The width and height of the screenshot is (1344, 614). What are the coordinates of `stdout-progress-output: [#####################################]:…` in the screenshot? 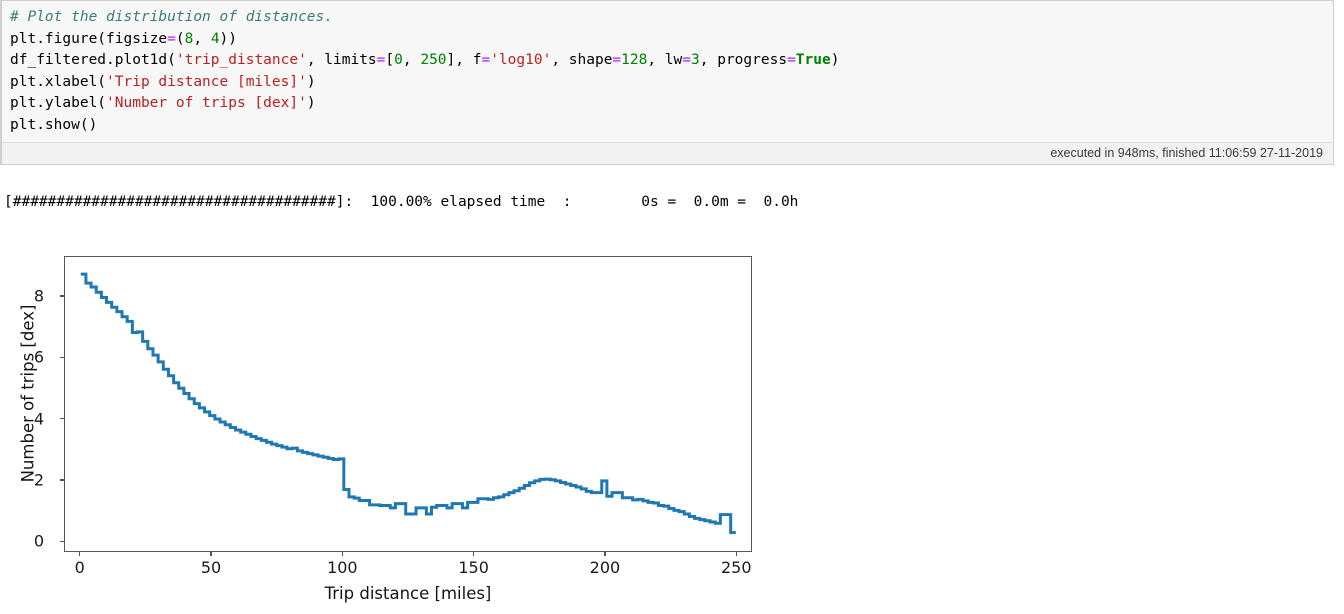 It's located at (401, 202).